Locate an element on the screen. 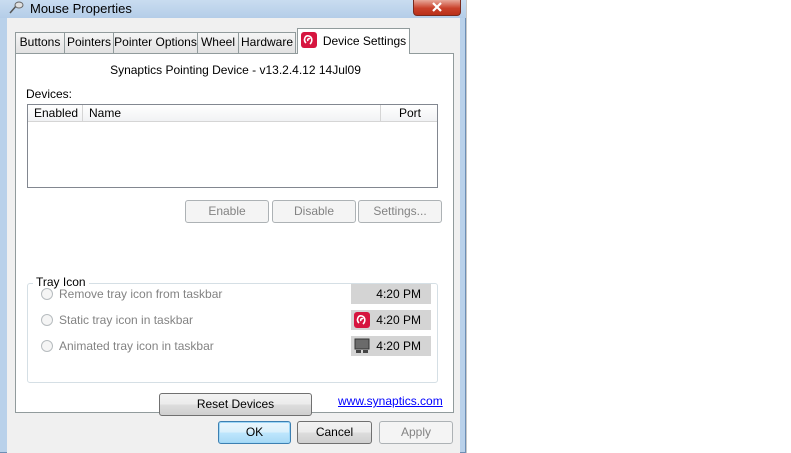 The height and width of the screenshot is (453, 791). ok-button: OK is located at coordinates (254, 432).